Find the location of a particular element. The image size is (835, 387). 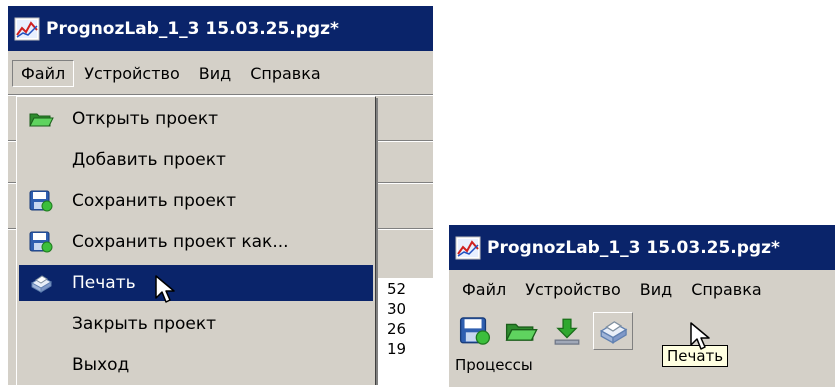

print-tooltip: Печать is located at coordinates (695, 356).